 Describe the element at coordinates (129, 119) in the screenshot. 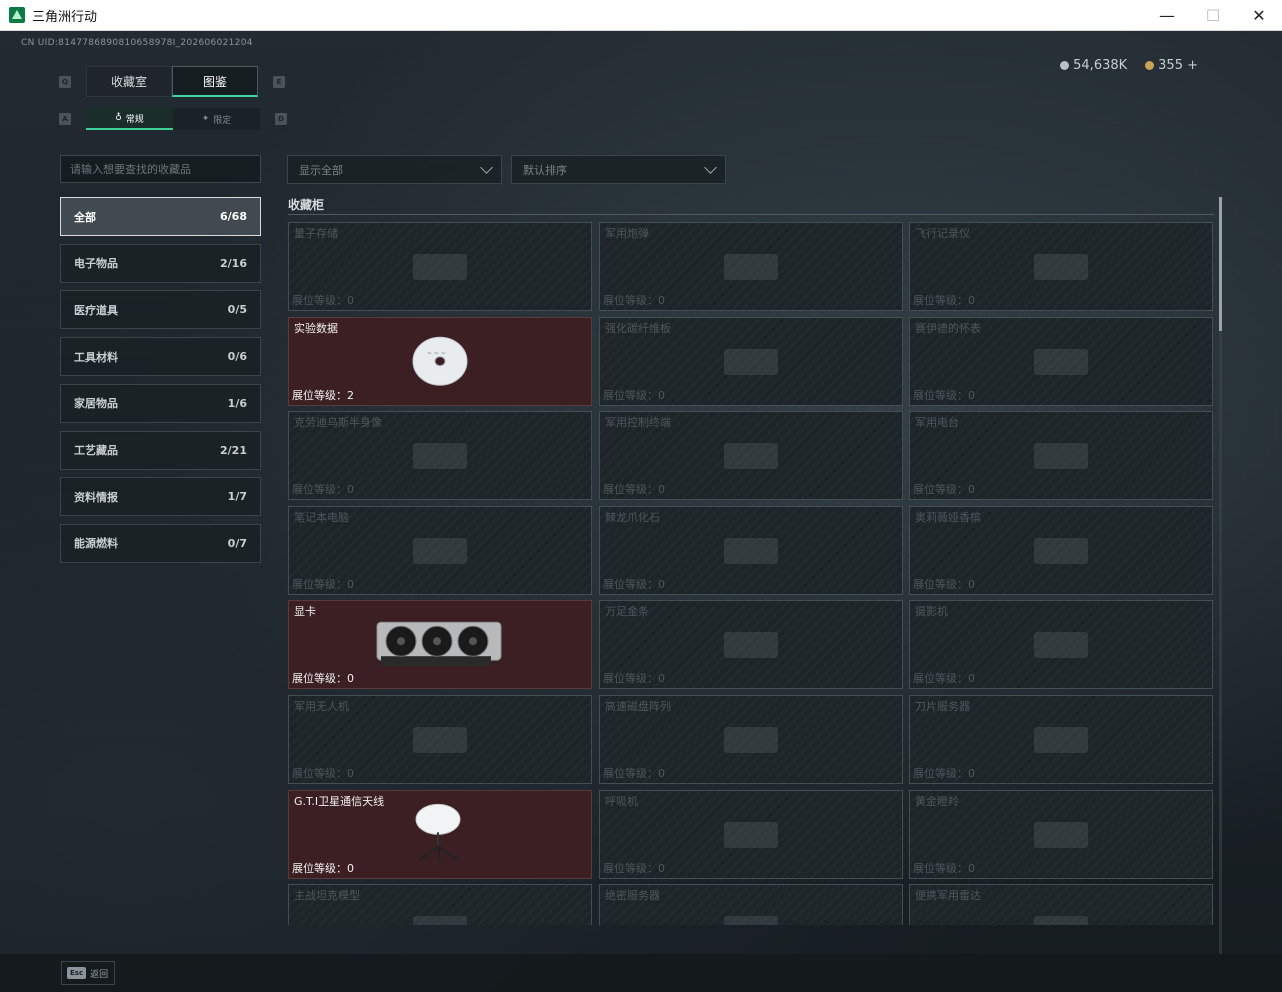

I see `subtab-regular: ♁ 常规` at that location.